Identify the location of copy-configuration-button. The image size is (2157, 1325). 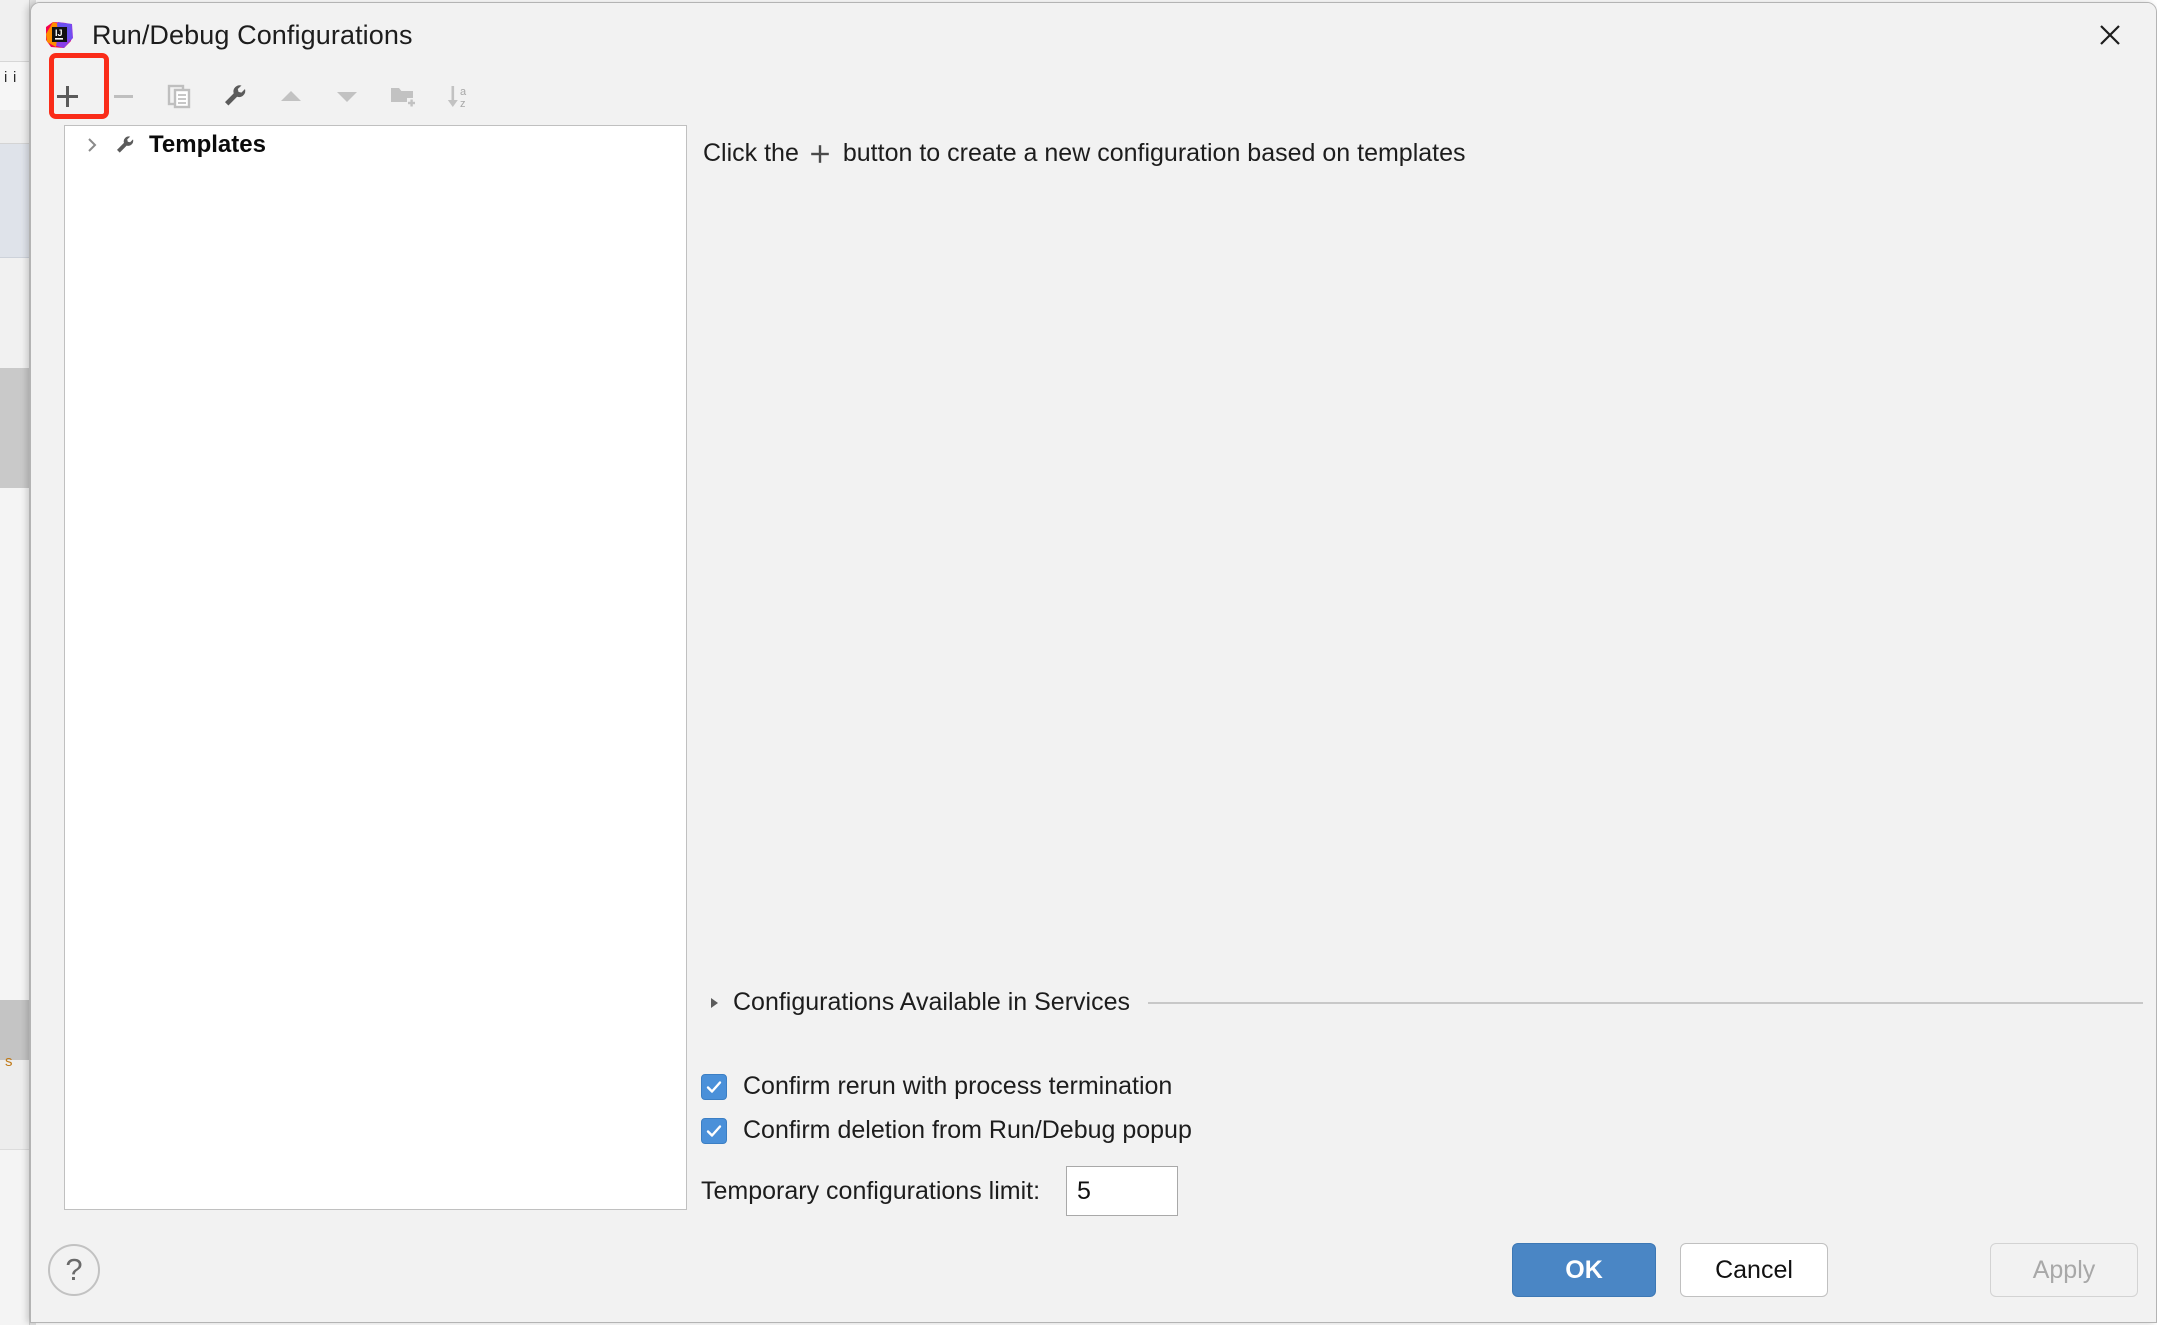
(179, 96).